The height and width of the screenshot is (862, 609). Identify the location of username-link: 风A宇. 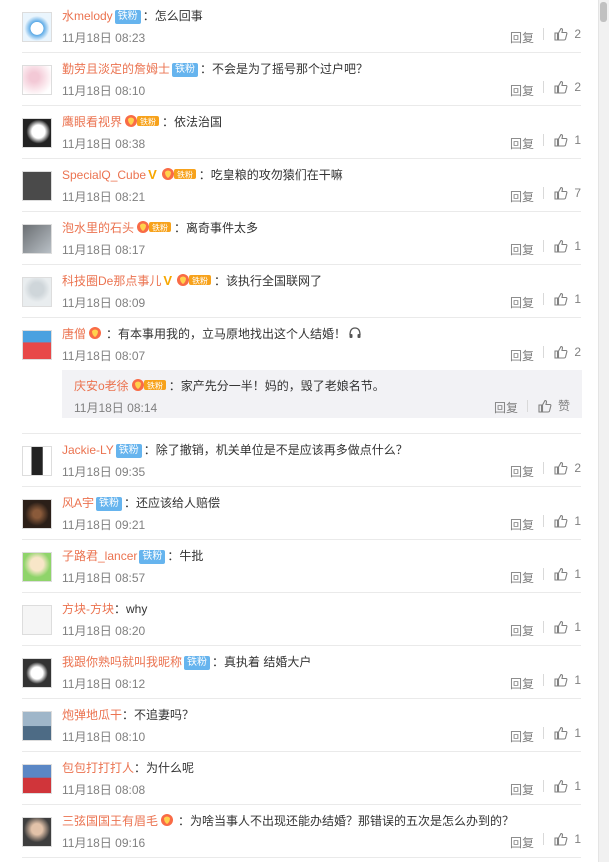
(78, 503).